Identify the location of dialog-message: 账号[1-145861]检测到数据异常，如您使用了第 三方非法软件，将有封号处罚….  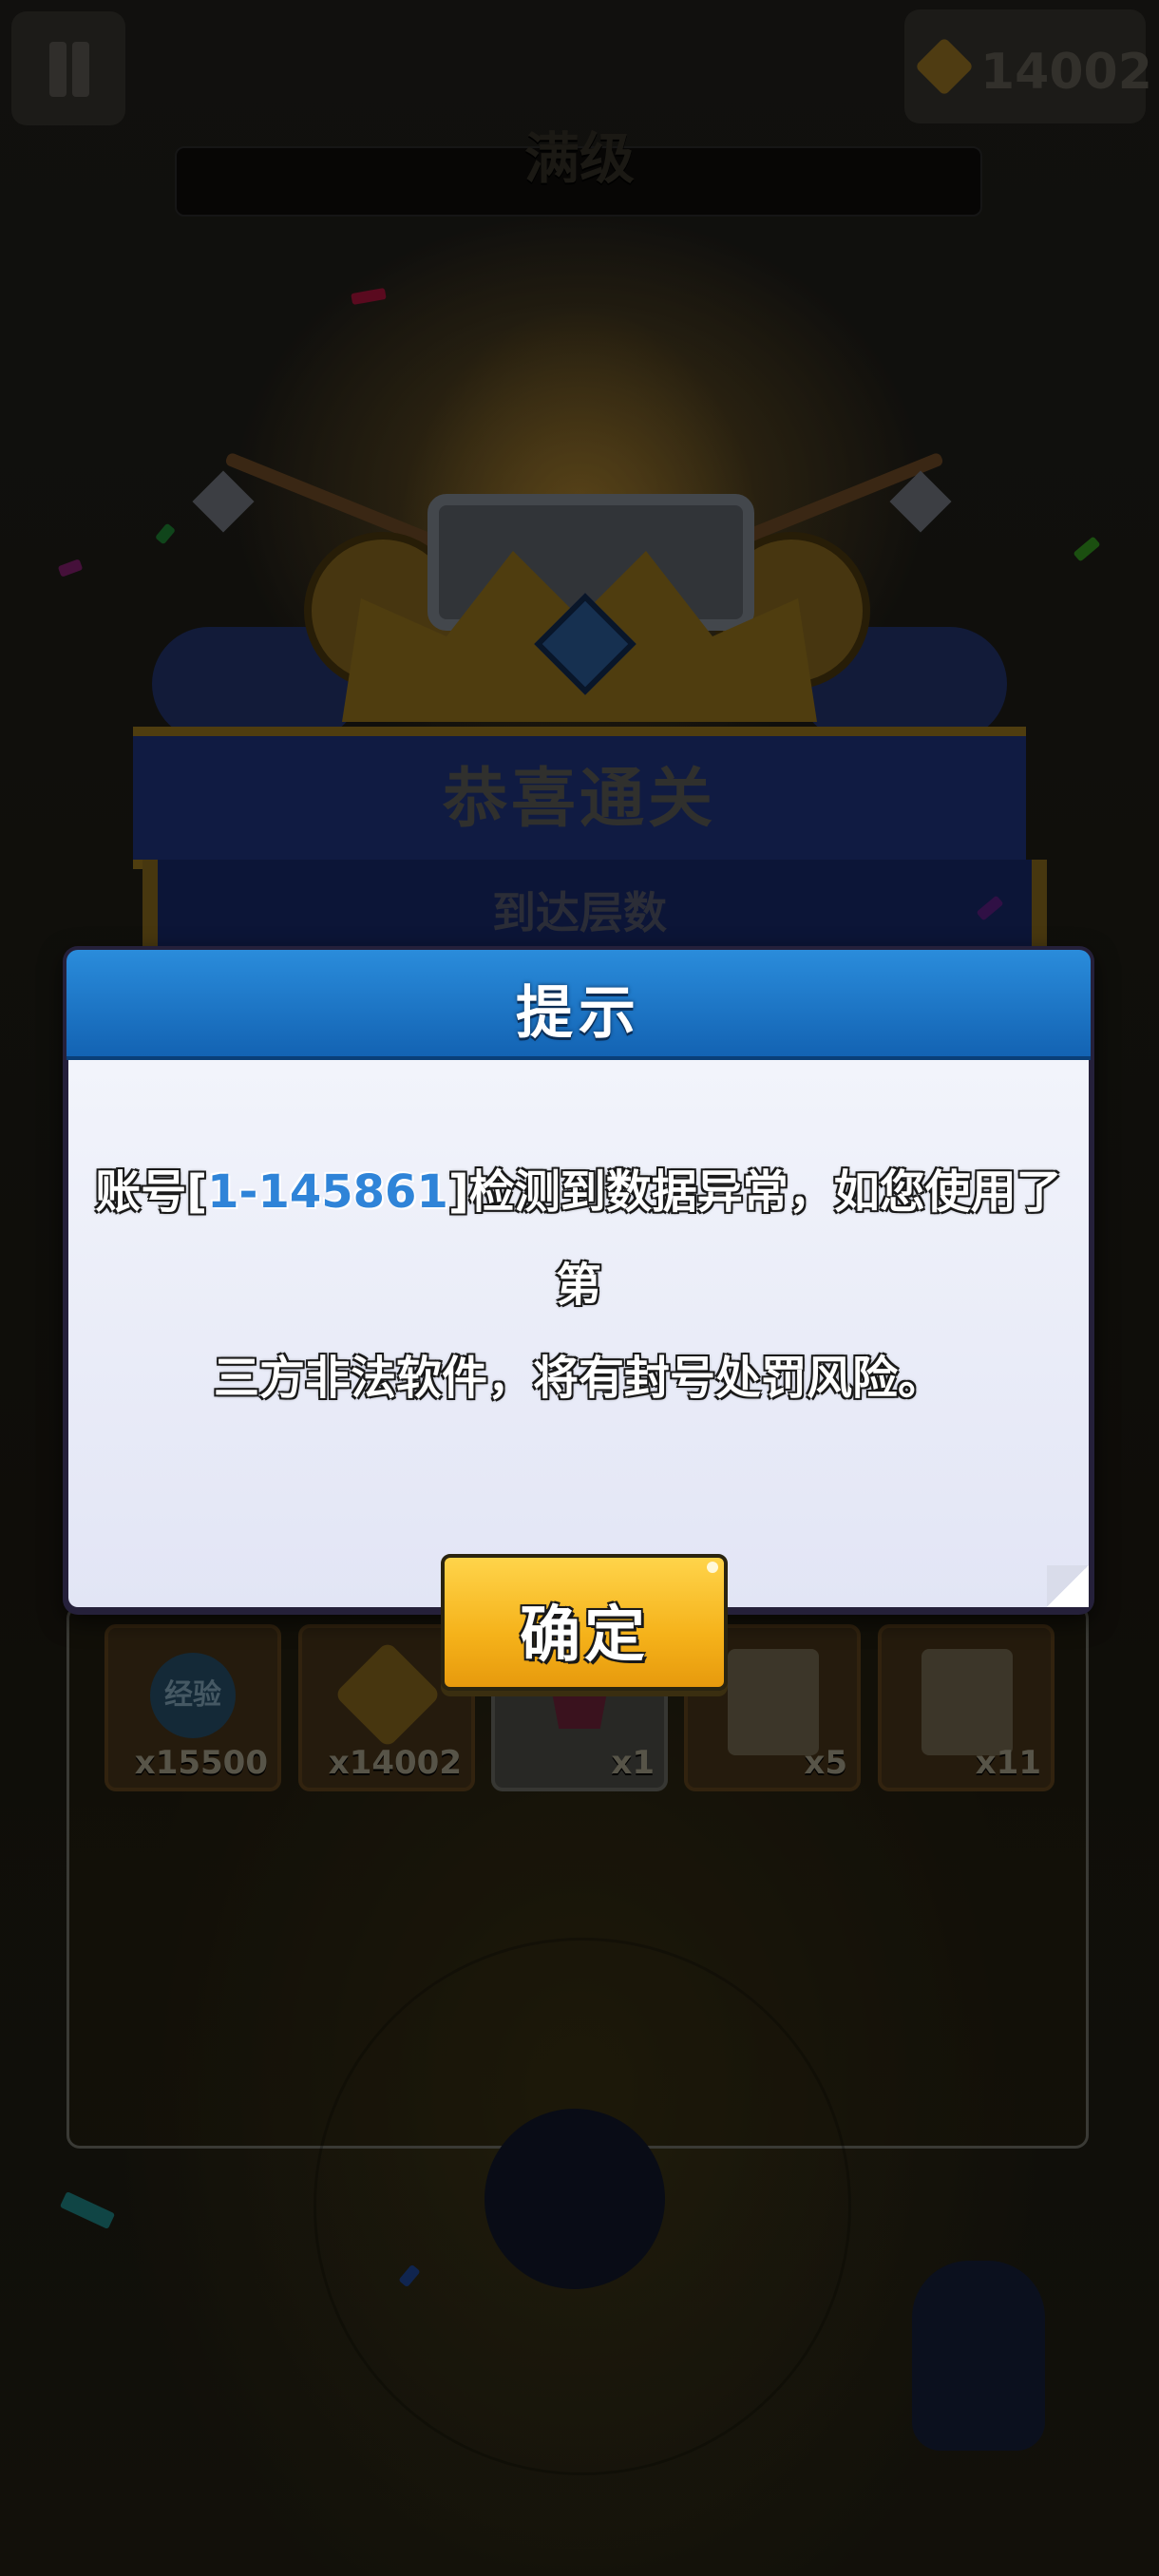
(578, 1285).